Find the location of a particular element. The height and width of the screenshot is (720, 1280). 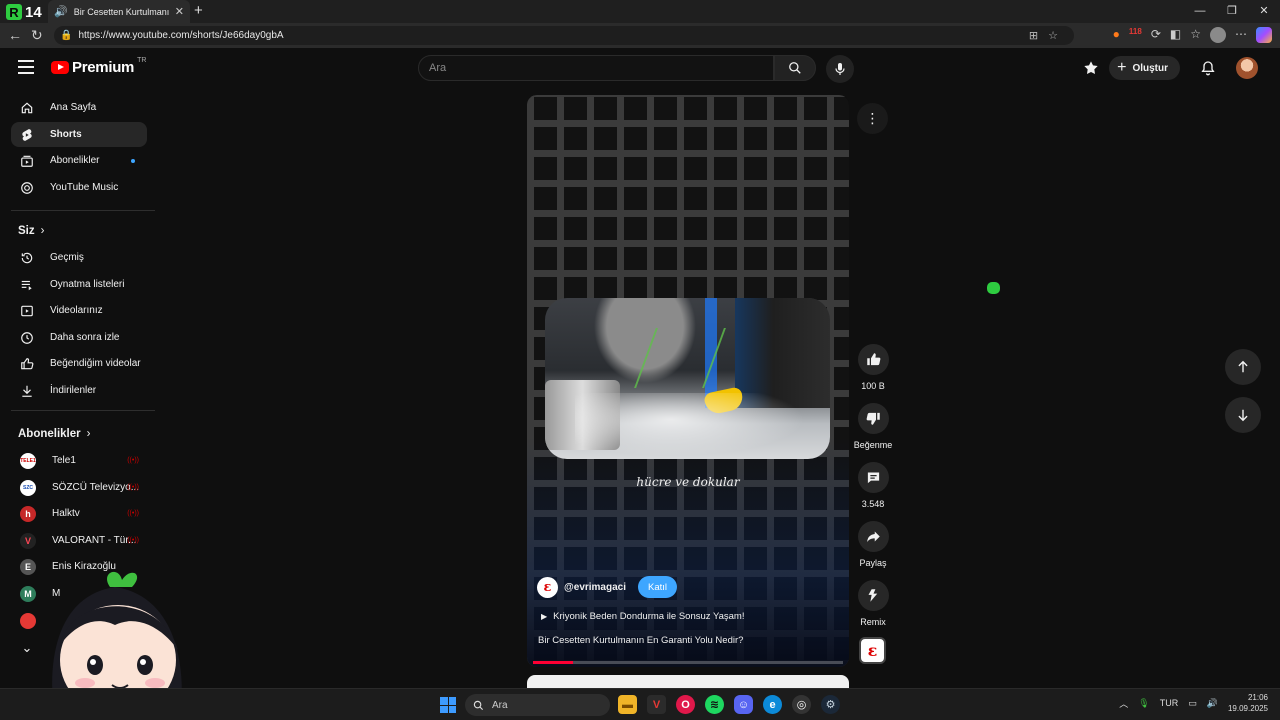

discord-icon: ☺ is located at coordinates (743, 704).